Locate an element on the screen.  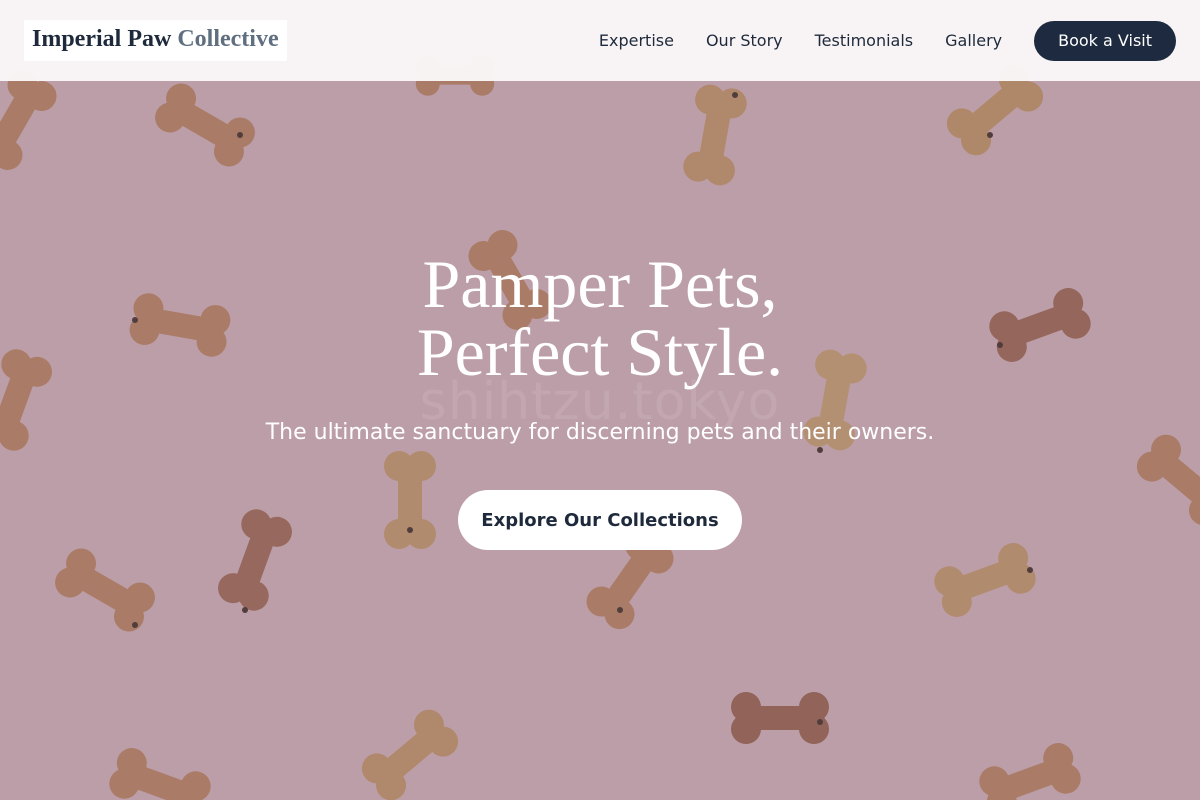
hero-title-line-2: Perfect Style. is located at coordinates (600, 352).